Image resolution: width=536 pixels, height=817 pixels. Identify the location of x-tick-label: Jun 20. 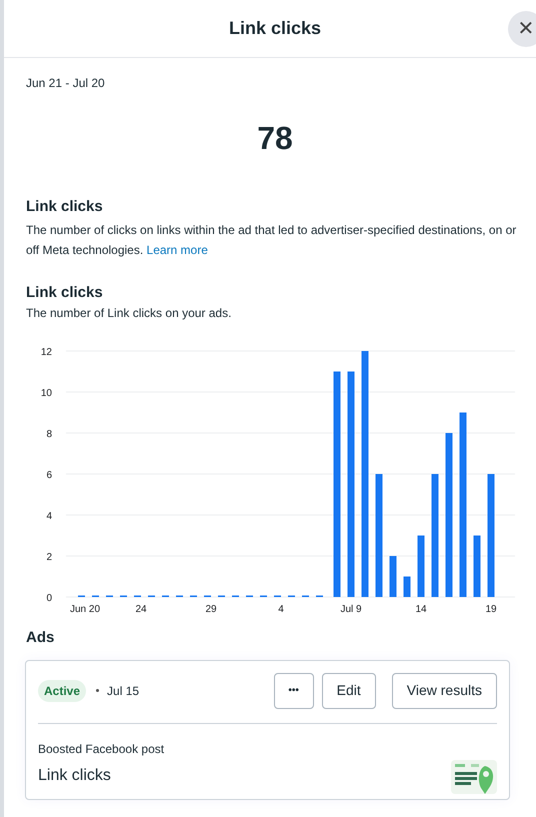
(85, 609).